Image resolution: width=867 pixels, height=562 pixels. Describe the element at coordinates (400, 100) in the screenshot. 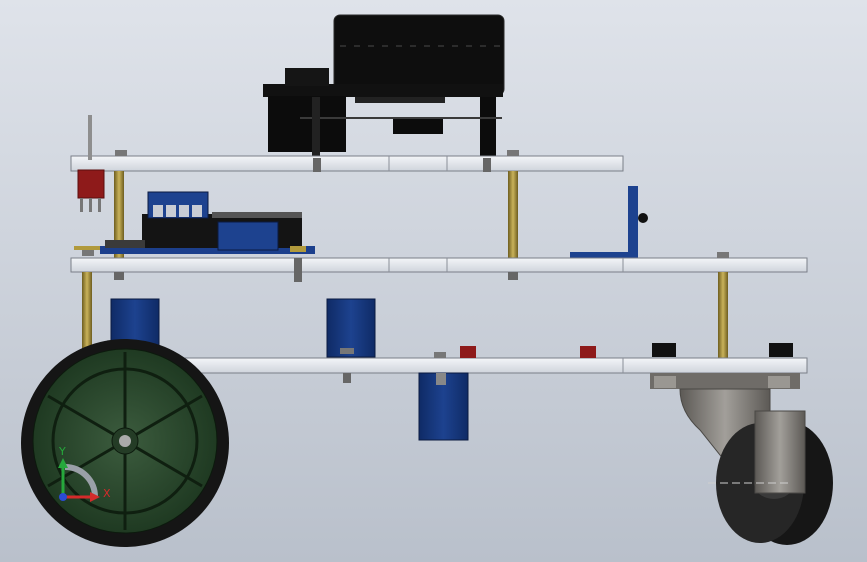

I see `motor-flange` at that location.